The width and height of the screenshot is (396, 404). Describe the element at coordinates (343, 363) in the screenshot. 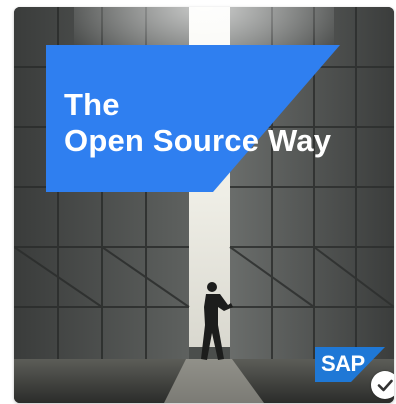

I see `sap-logo-text: SAP` at that location.